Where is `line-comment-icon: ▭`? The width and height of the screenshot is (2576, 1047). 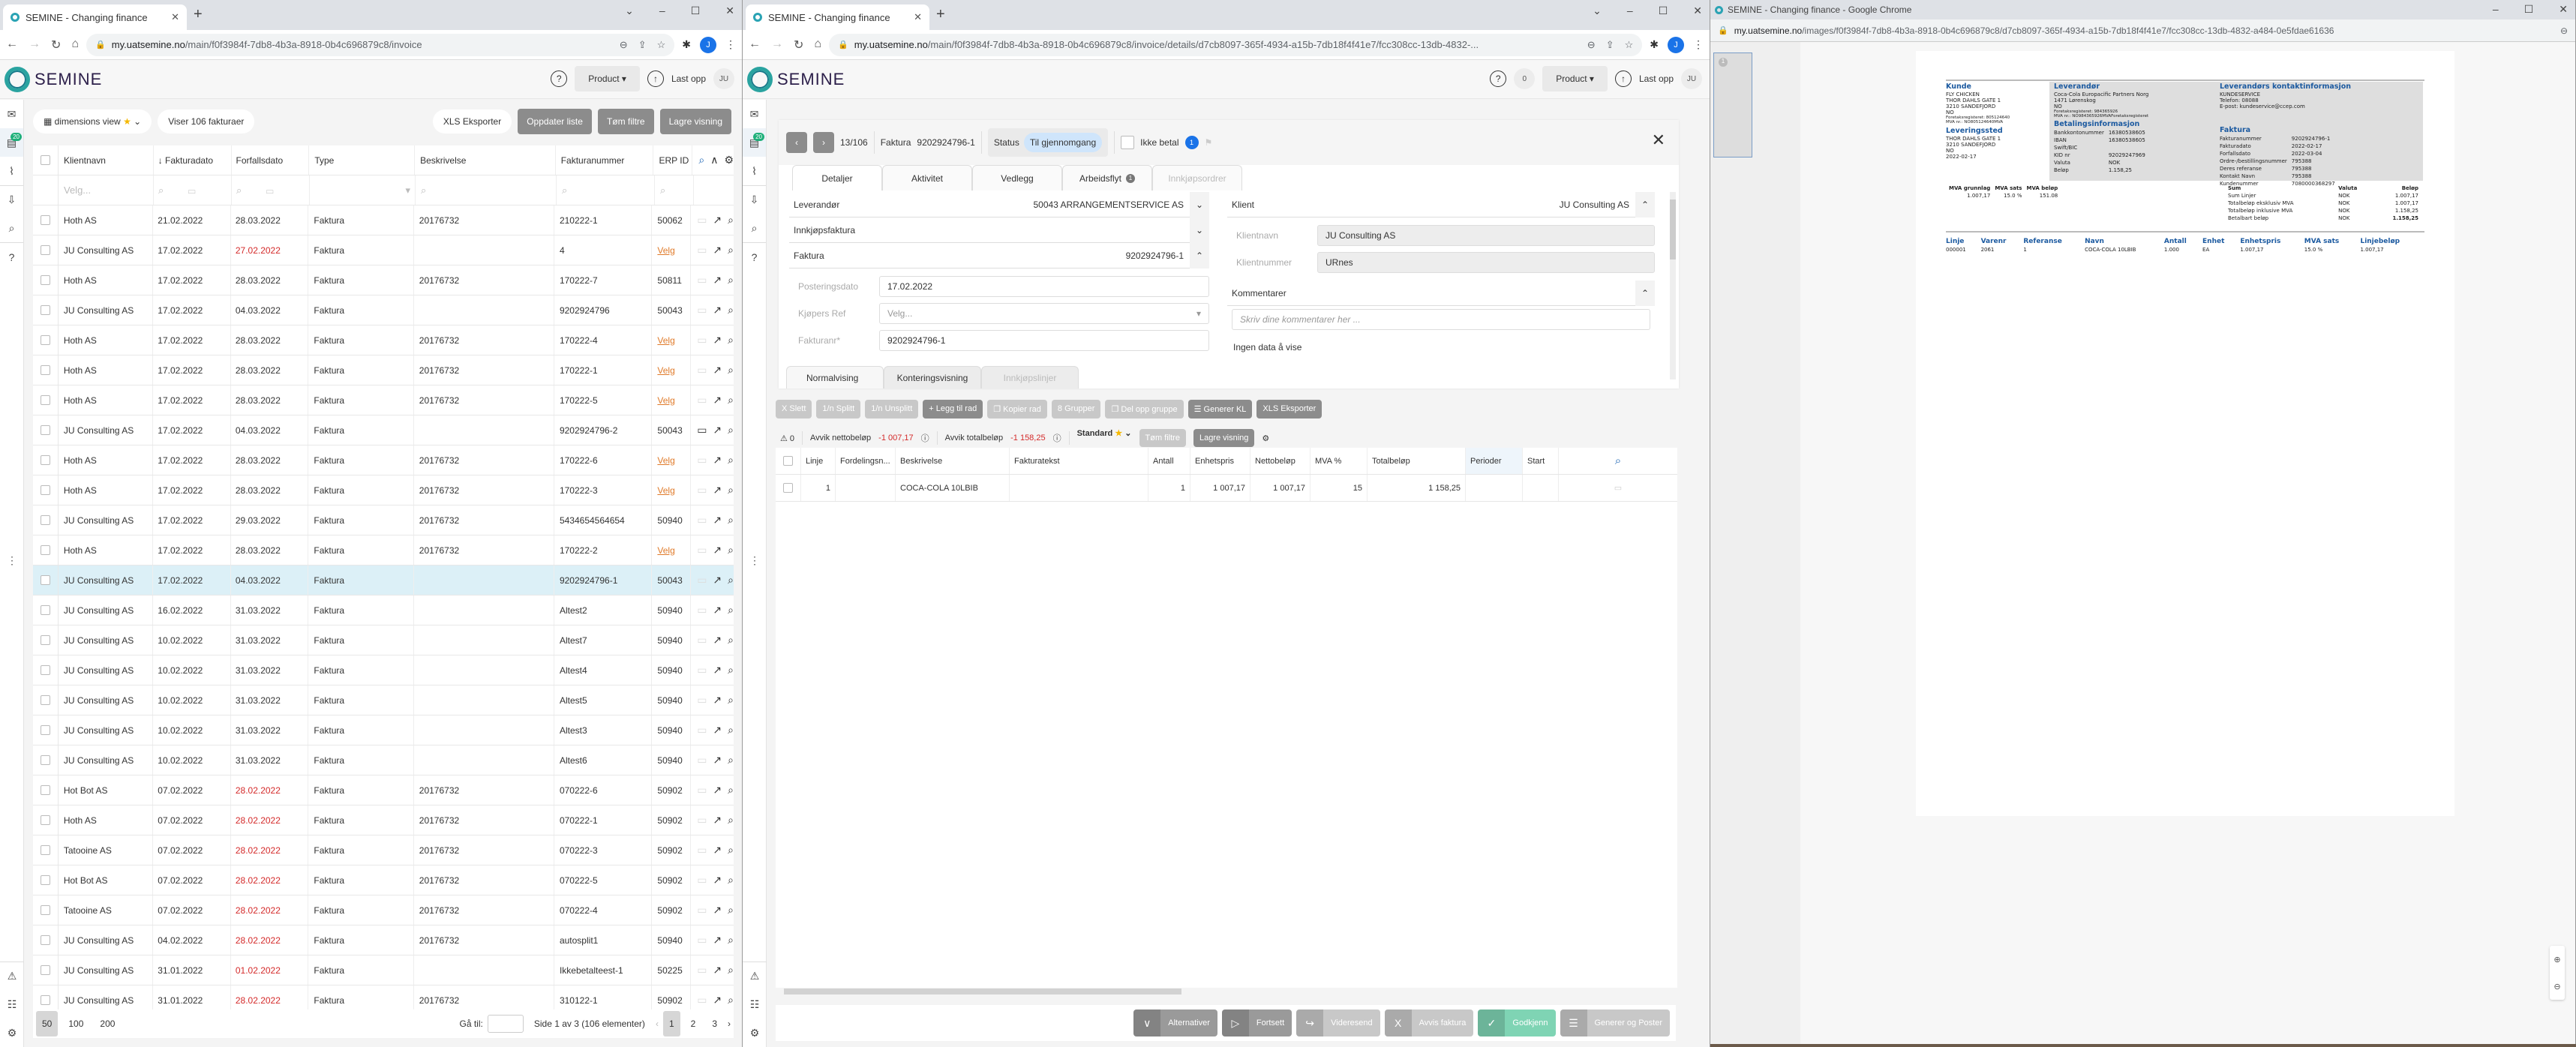
line-comment-icon: ▭ is located at coordinates (1618, 488).